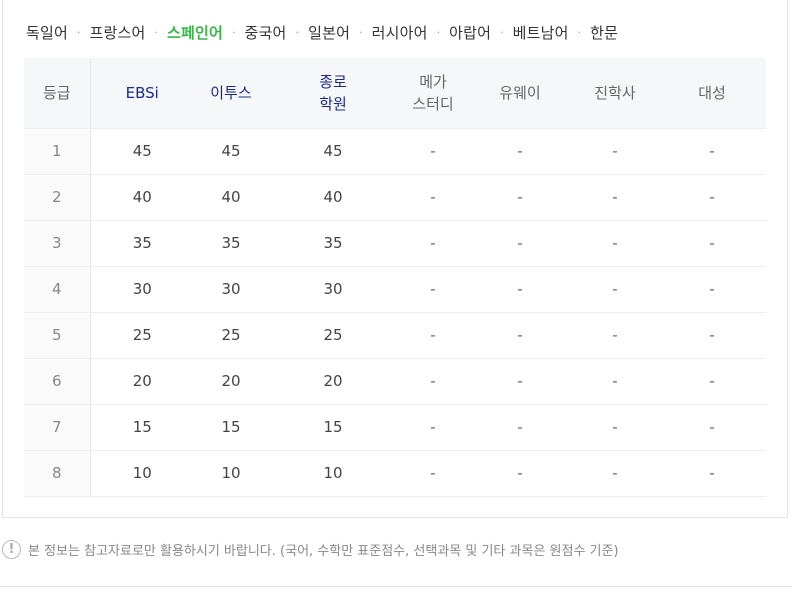  I want to click on header-etoos: 이투스, so click(231, 93).